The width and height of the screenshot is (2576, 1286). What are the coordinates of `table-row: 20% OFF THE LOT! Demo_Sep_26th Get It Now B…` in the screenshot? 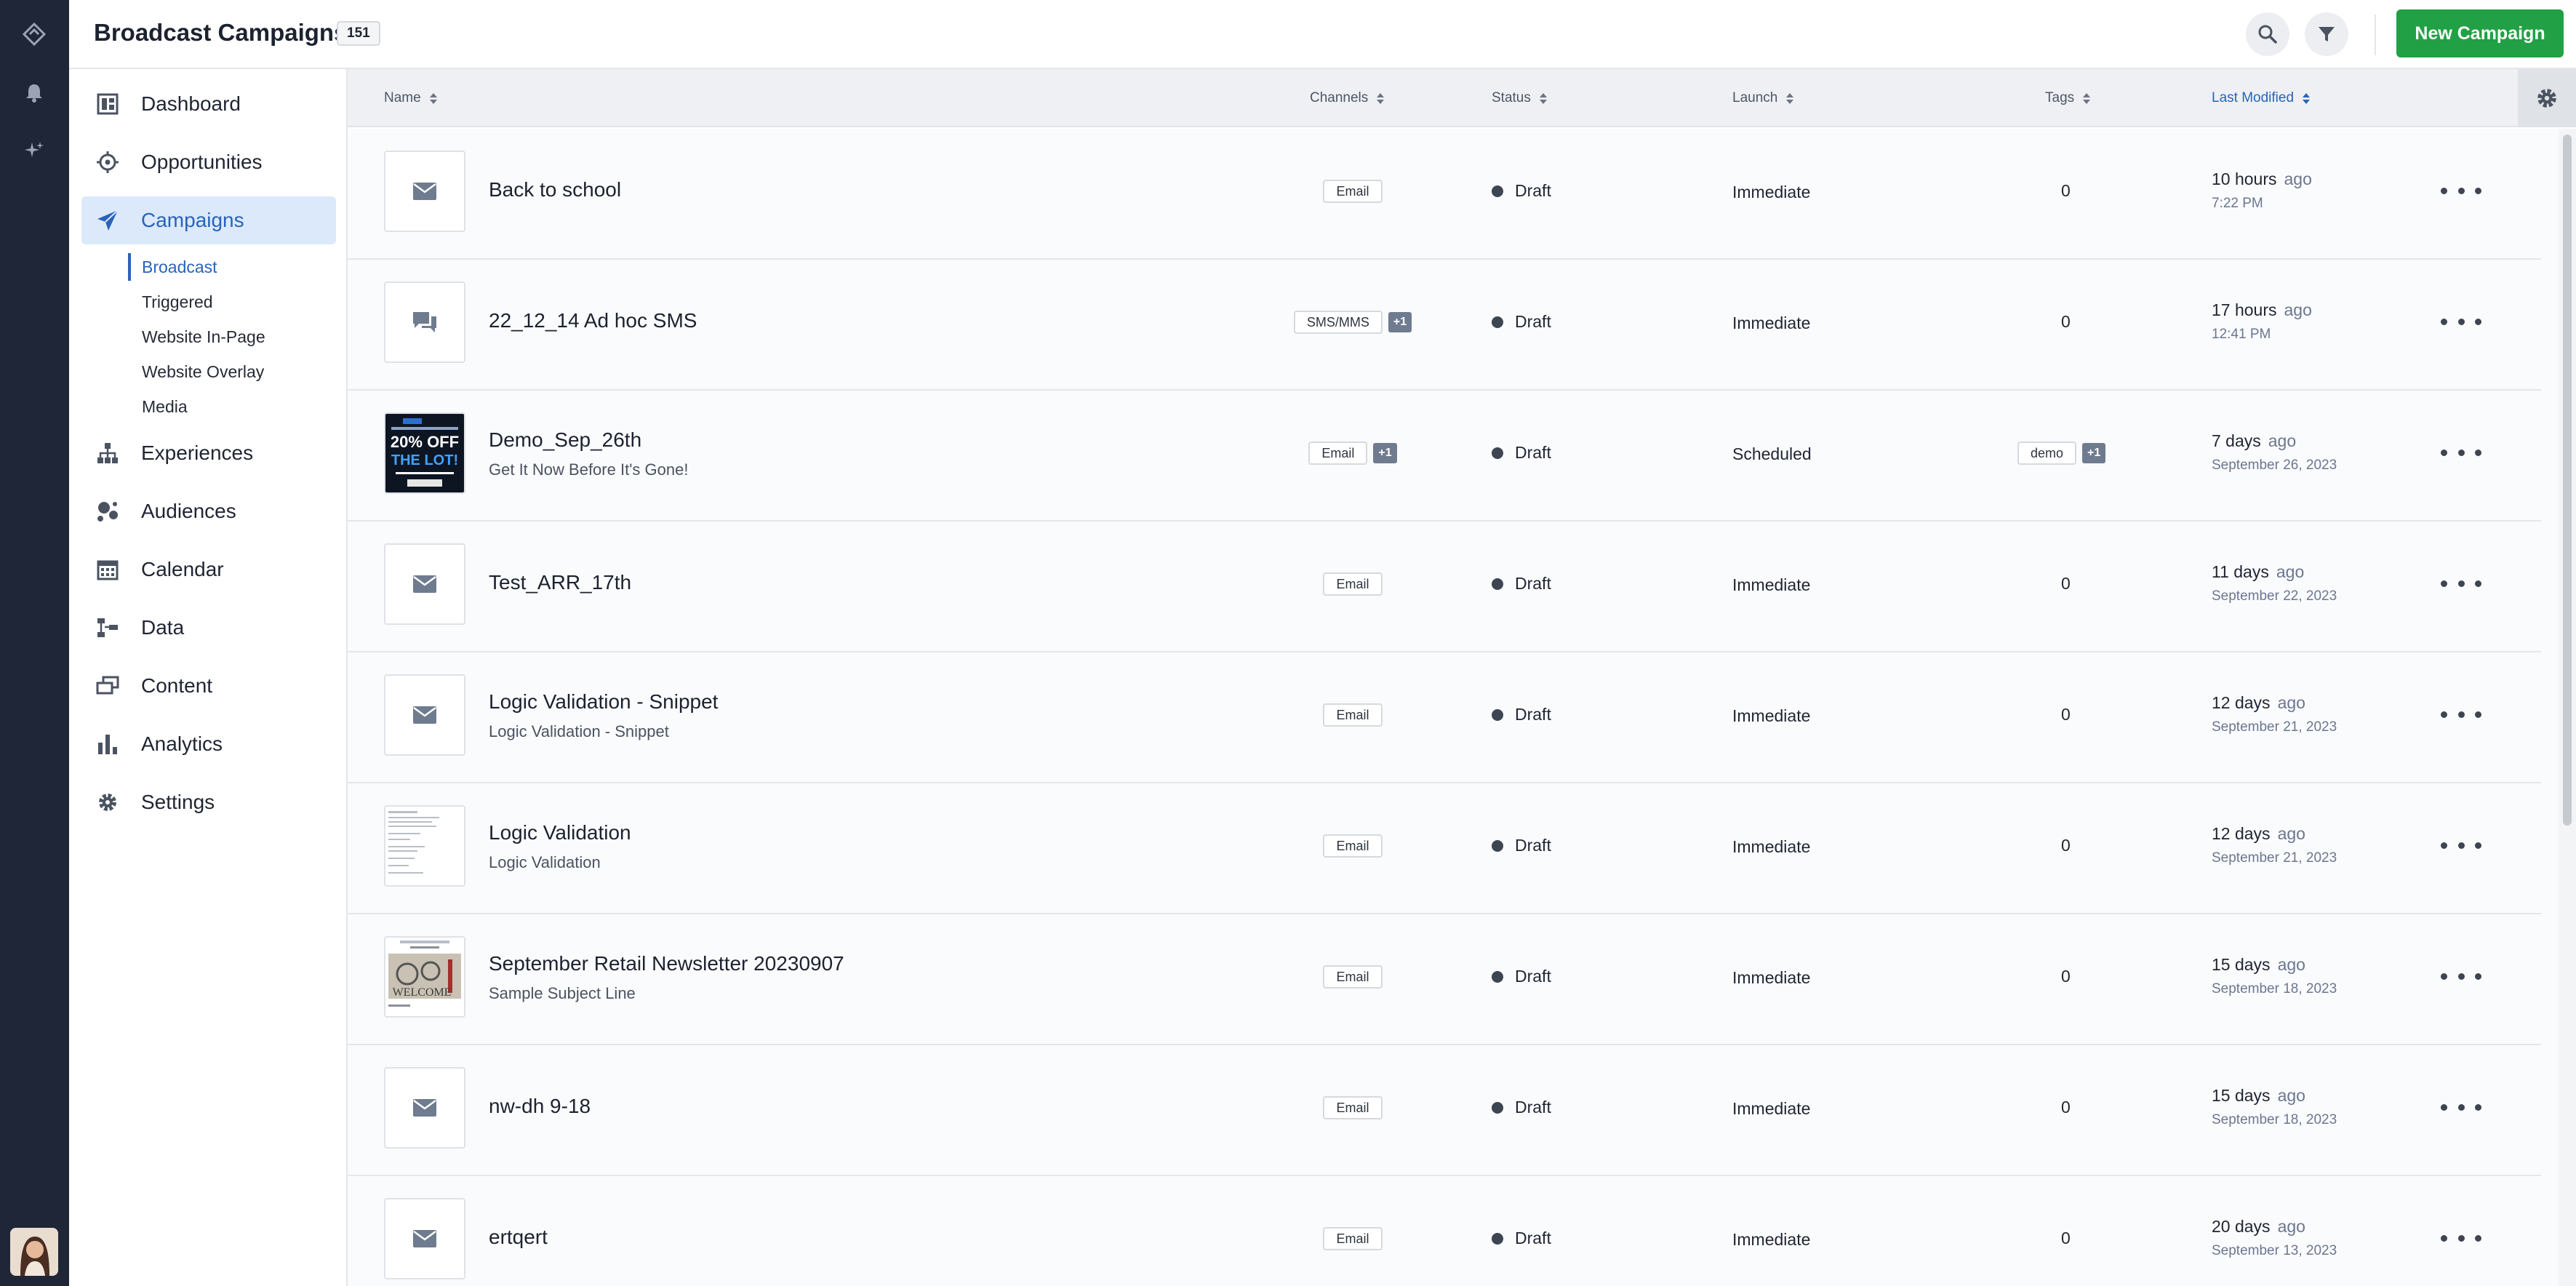 It's located at (1444, 456).